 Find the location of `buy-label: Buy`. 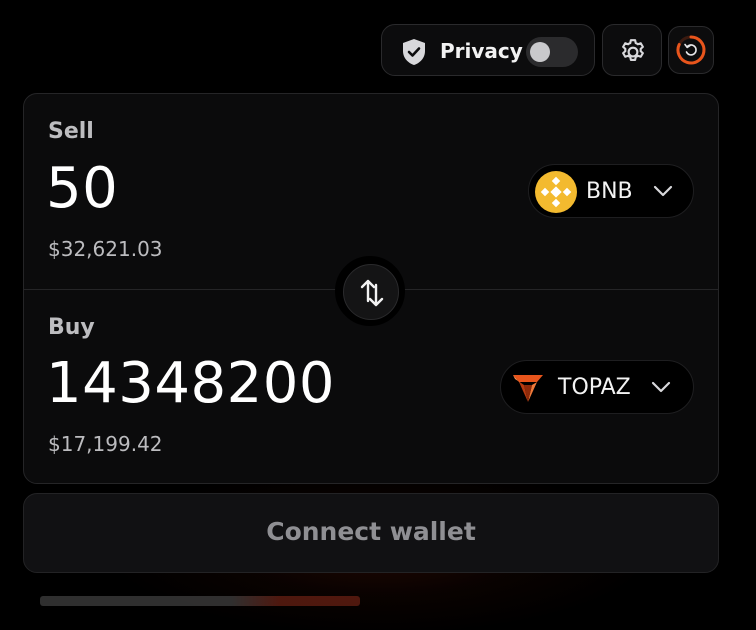

buy-label: Buy is located at coordinates (71, 327).